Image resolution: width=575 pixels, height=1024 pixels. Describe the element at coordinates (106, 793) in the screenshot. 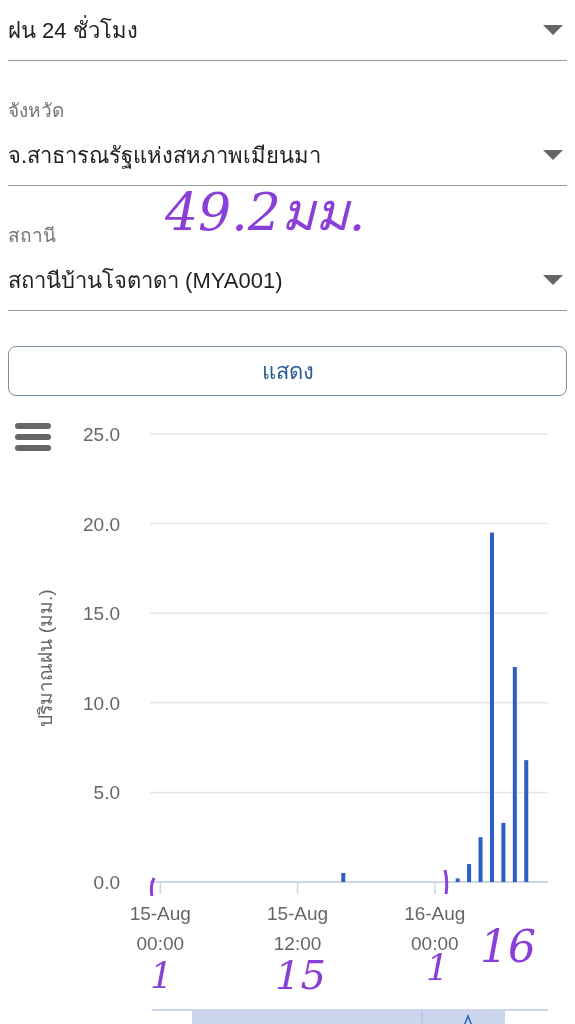

I see `axis-label: 5.0` at that location.